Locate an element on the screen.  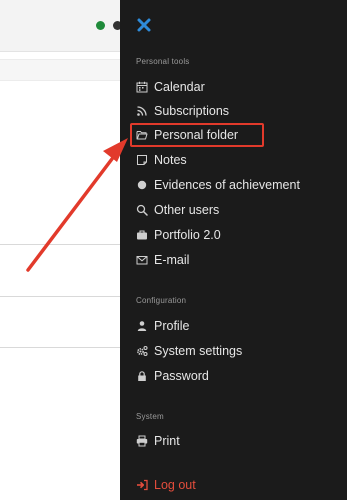
menu-item-portfolio: Portfolio 2.0 is located at coordinates (178, 235).